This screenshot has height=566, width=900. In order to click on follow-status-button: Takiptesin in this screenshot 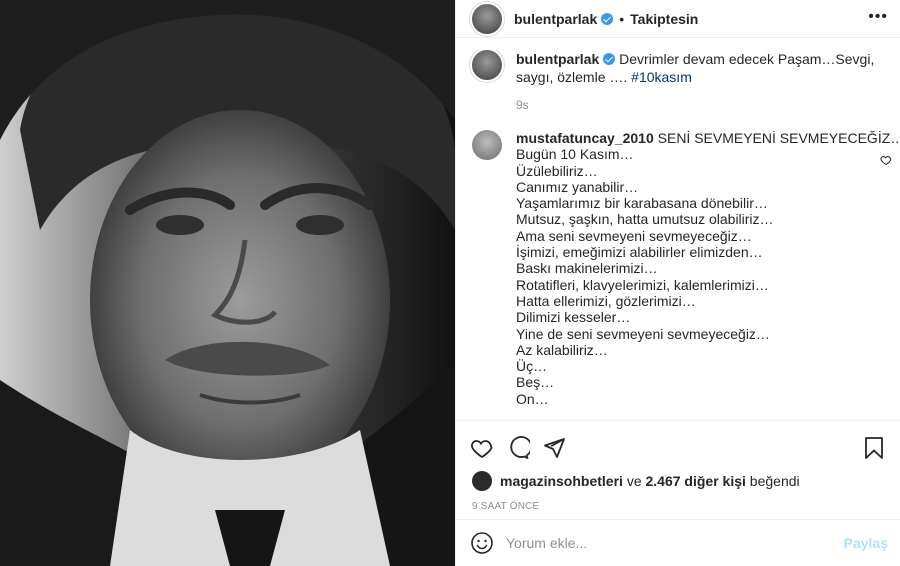, I will do `click(664, 19)`.